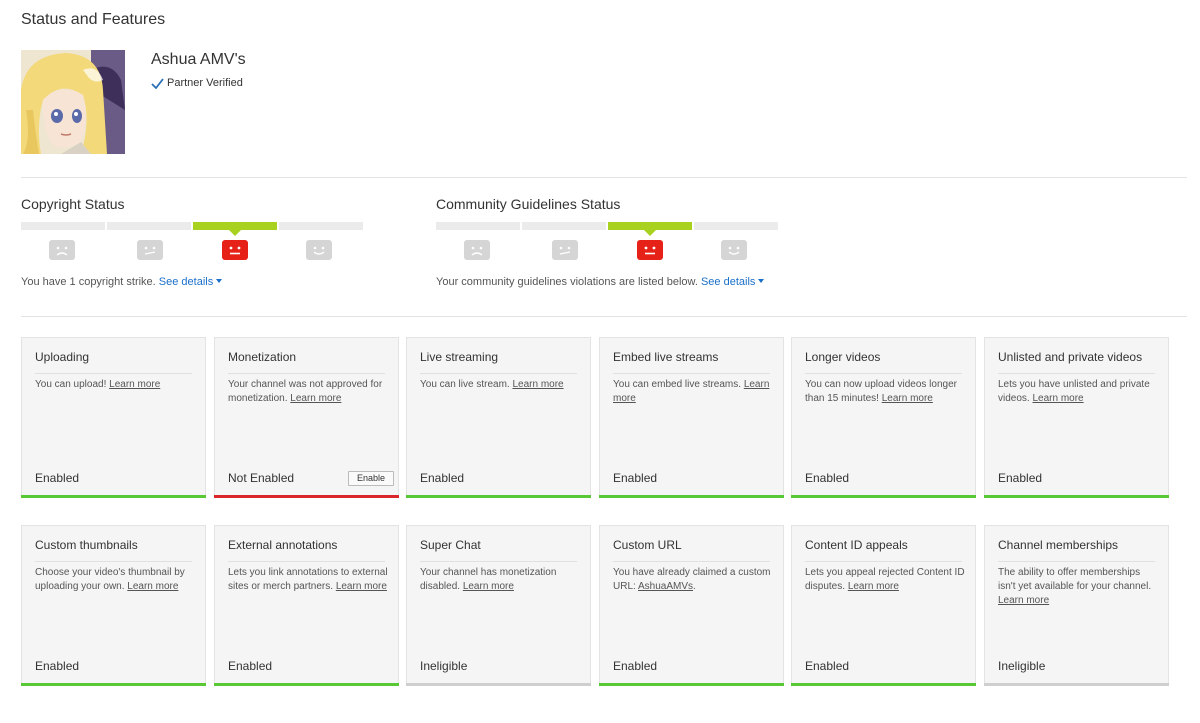  Describe the element at coordinates (72, 384) in the screenshot. I see `feature-description-text: You can upload!` at that location.